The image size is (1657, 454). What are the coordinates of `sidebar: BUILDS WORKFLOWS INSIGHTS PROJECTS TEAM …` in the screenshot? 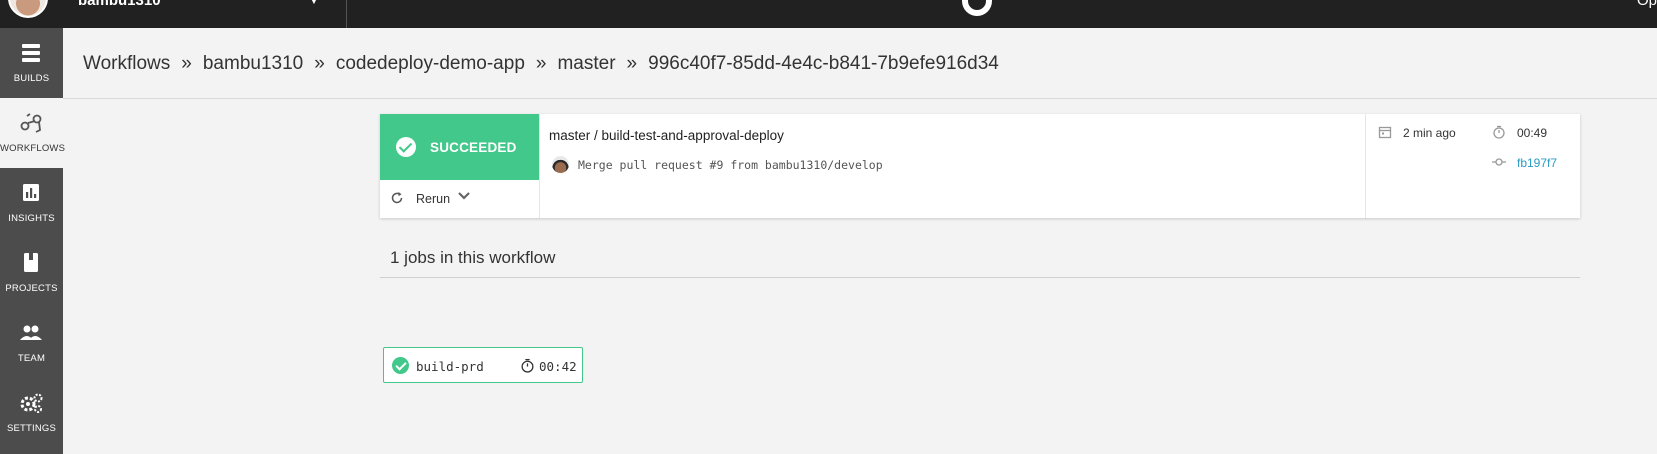 It's located at (33, 241).